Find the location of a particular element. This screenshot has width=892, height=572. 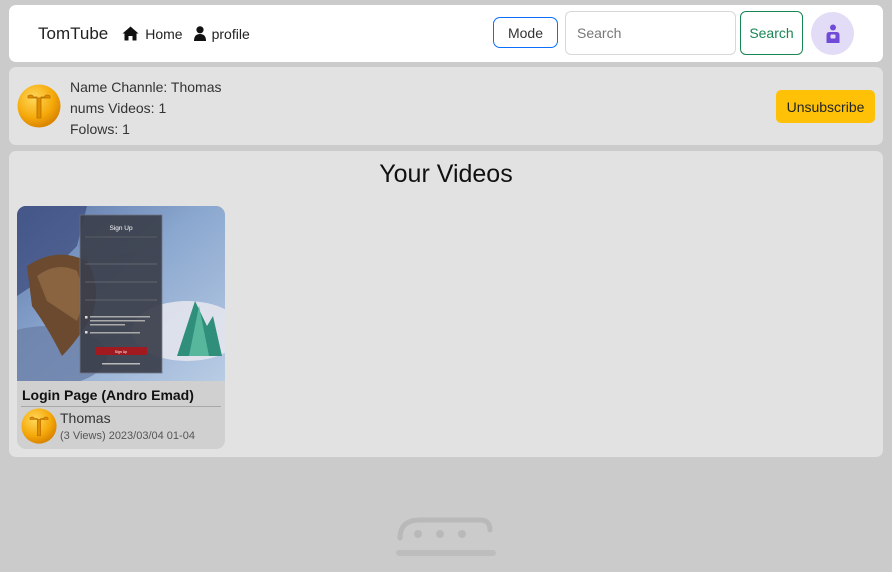

home-icon is located at coordinates (130, 33).